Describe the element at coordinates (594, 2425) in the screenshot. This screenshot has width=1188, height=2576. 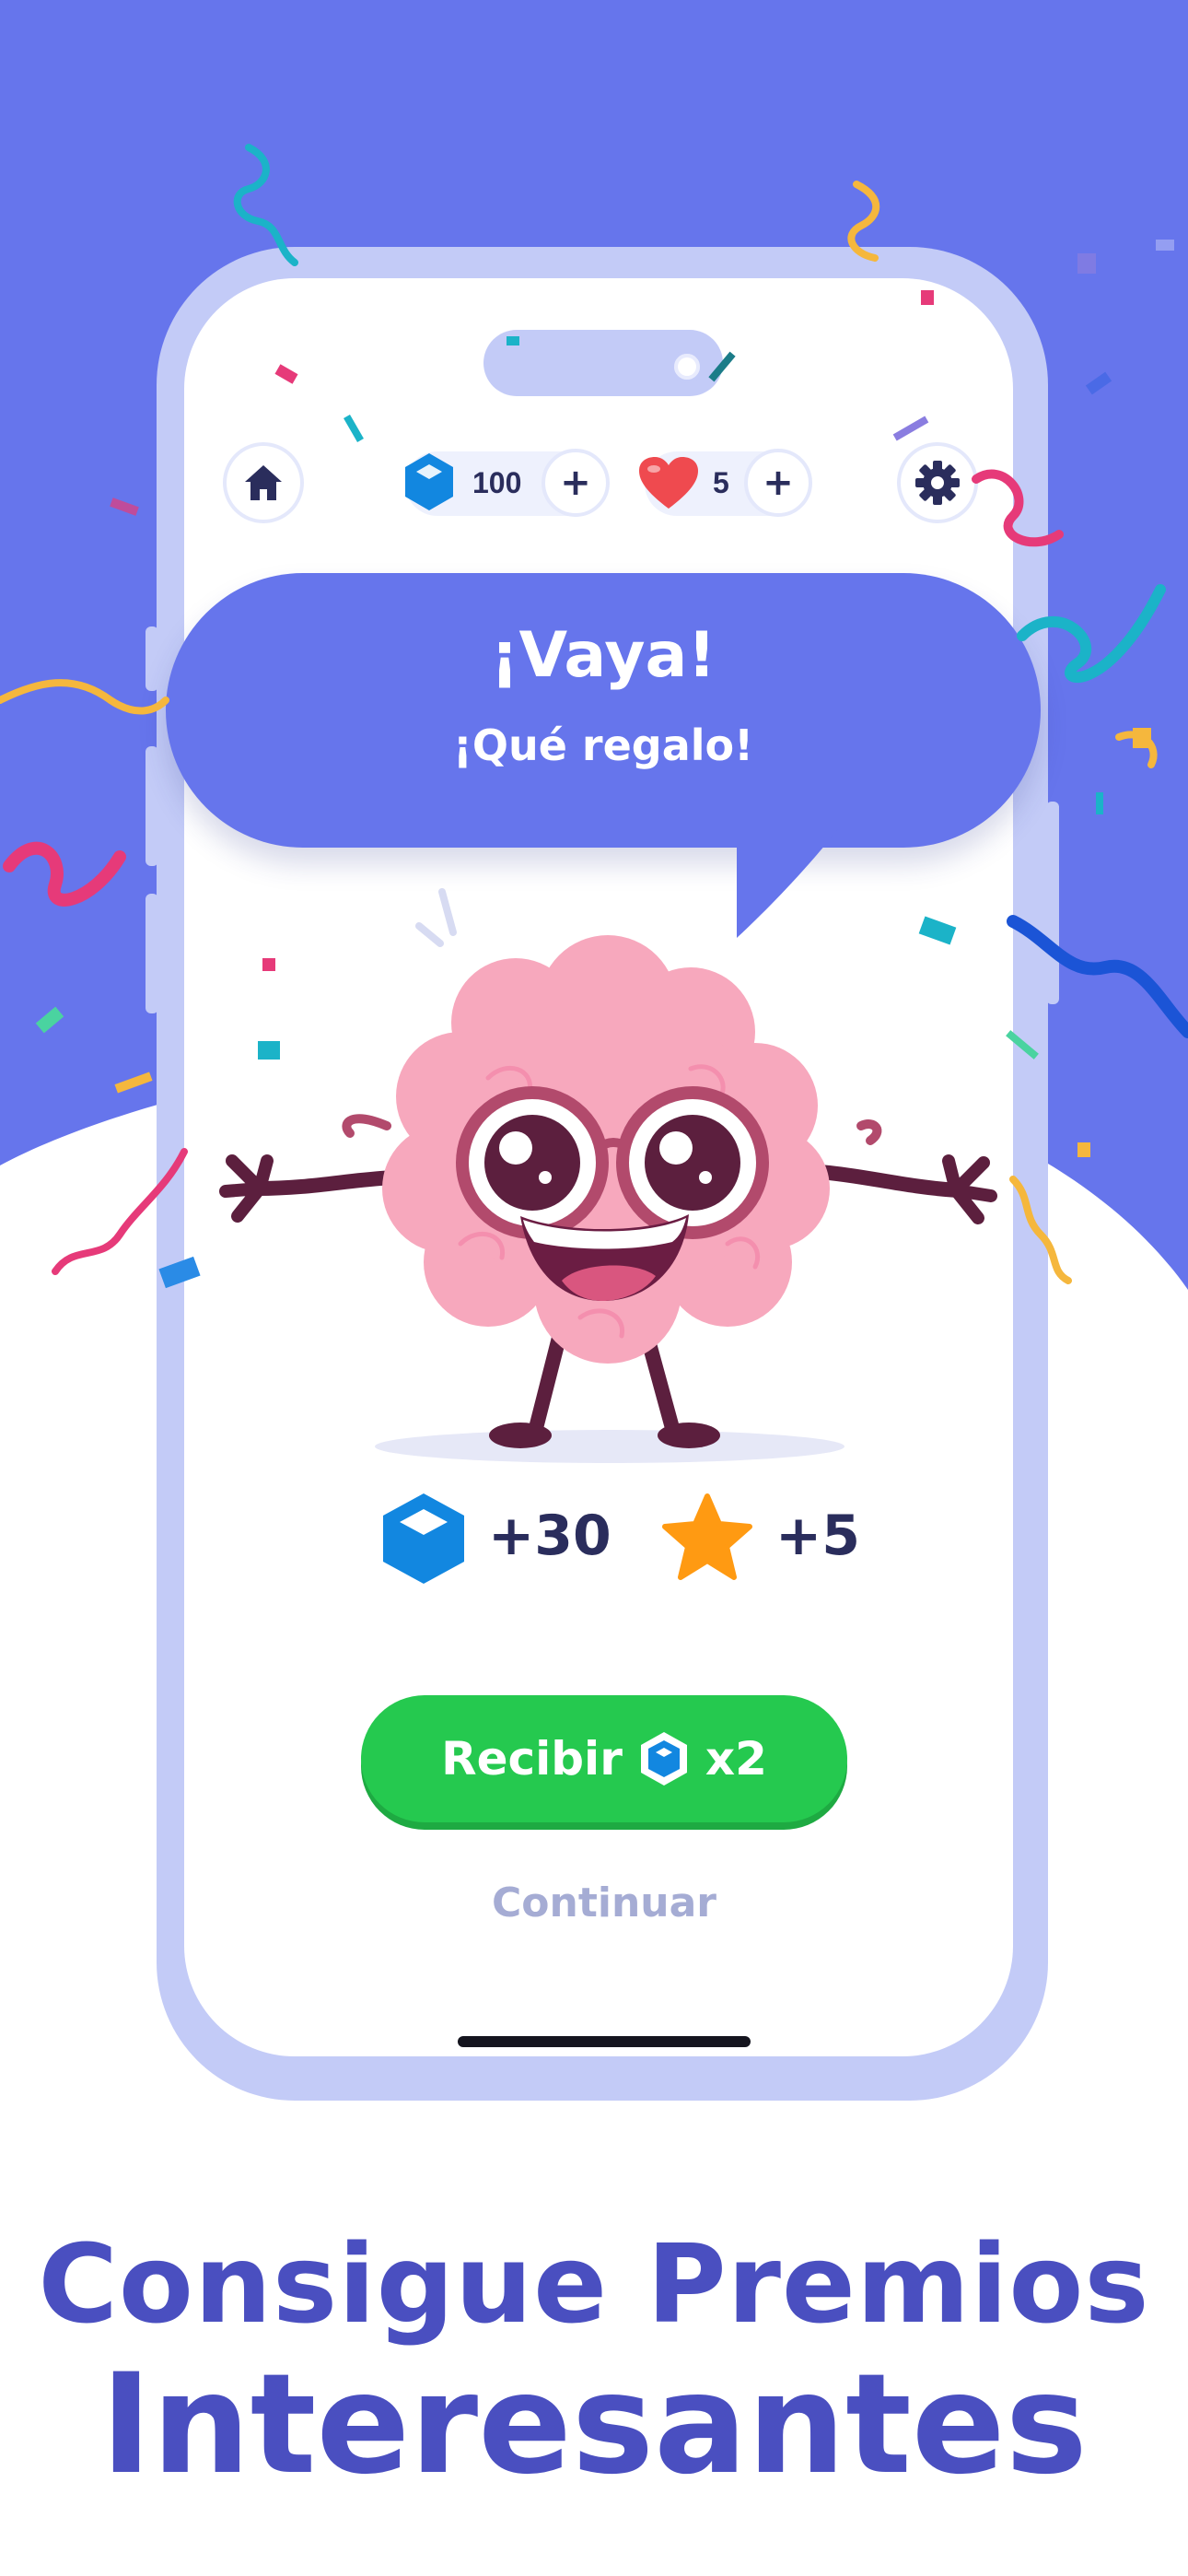
I see `headline-line2: Interesantes` at that location.